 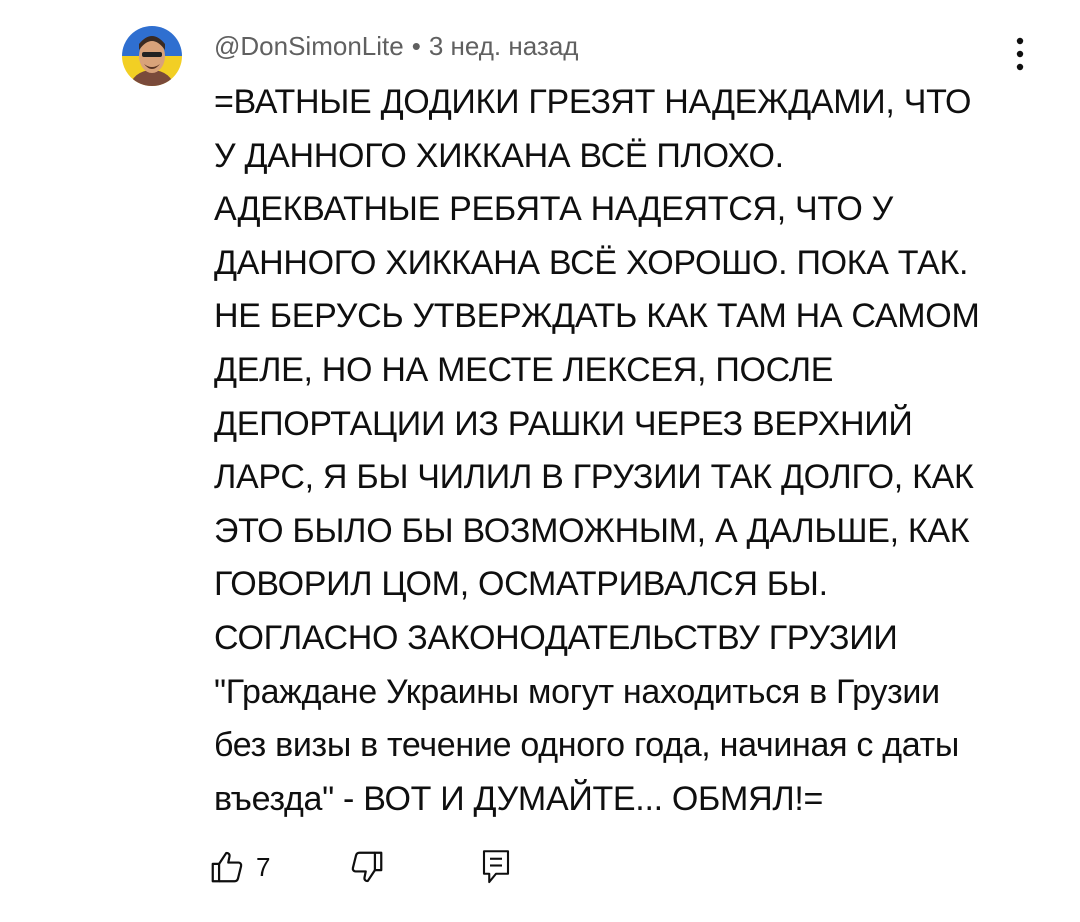 I want to click on comment-line: СОГЛАСНО ЗАКОНОДАТЕЛЬСТВУ ГРУЗИИ, so click(x=556, y=637).